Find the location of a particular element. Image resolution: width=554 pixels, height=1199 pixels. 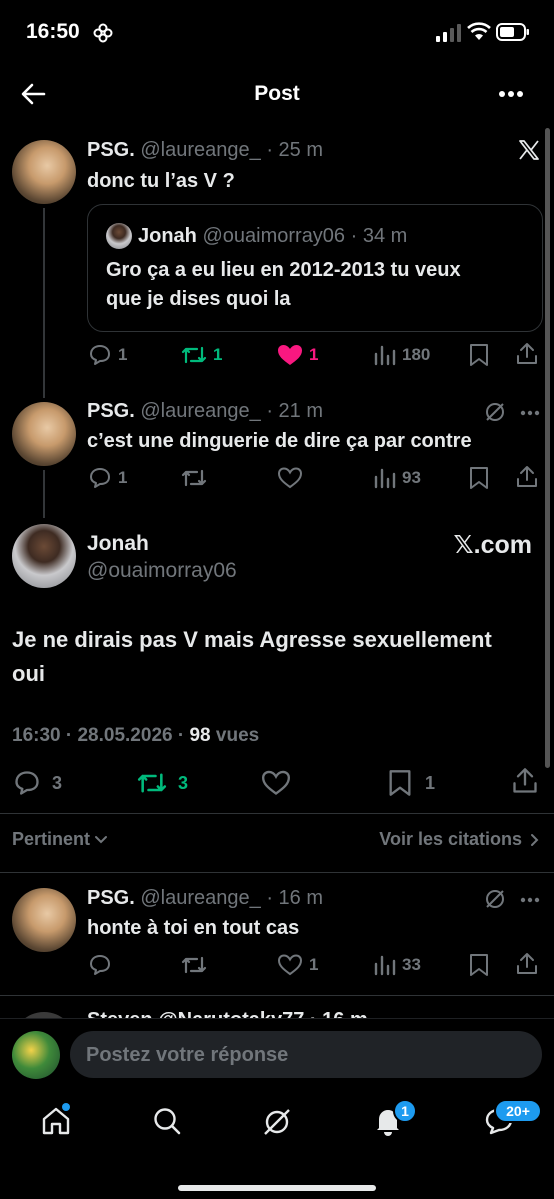

view-quotes-link: Voir les citations is located at coordinates (440, 839).